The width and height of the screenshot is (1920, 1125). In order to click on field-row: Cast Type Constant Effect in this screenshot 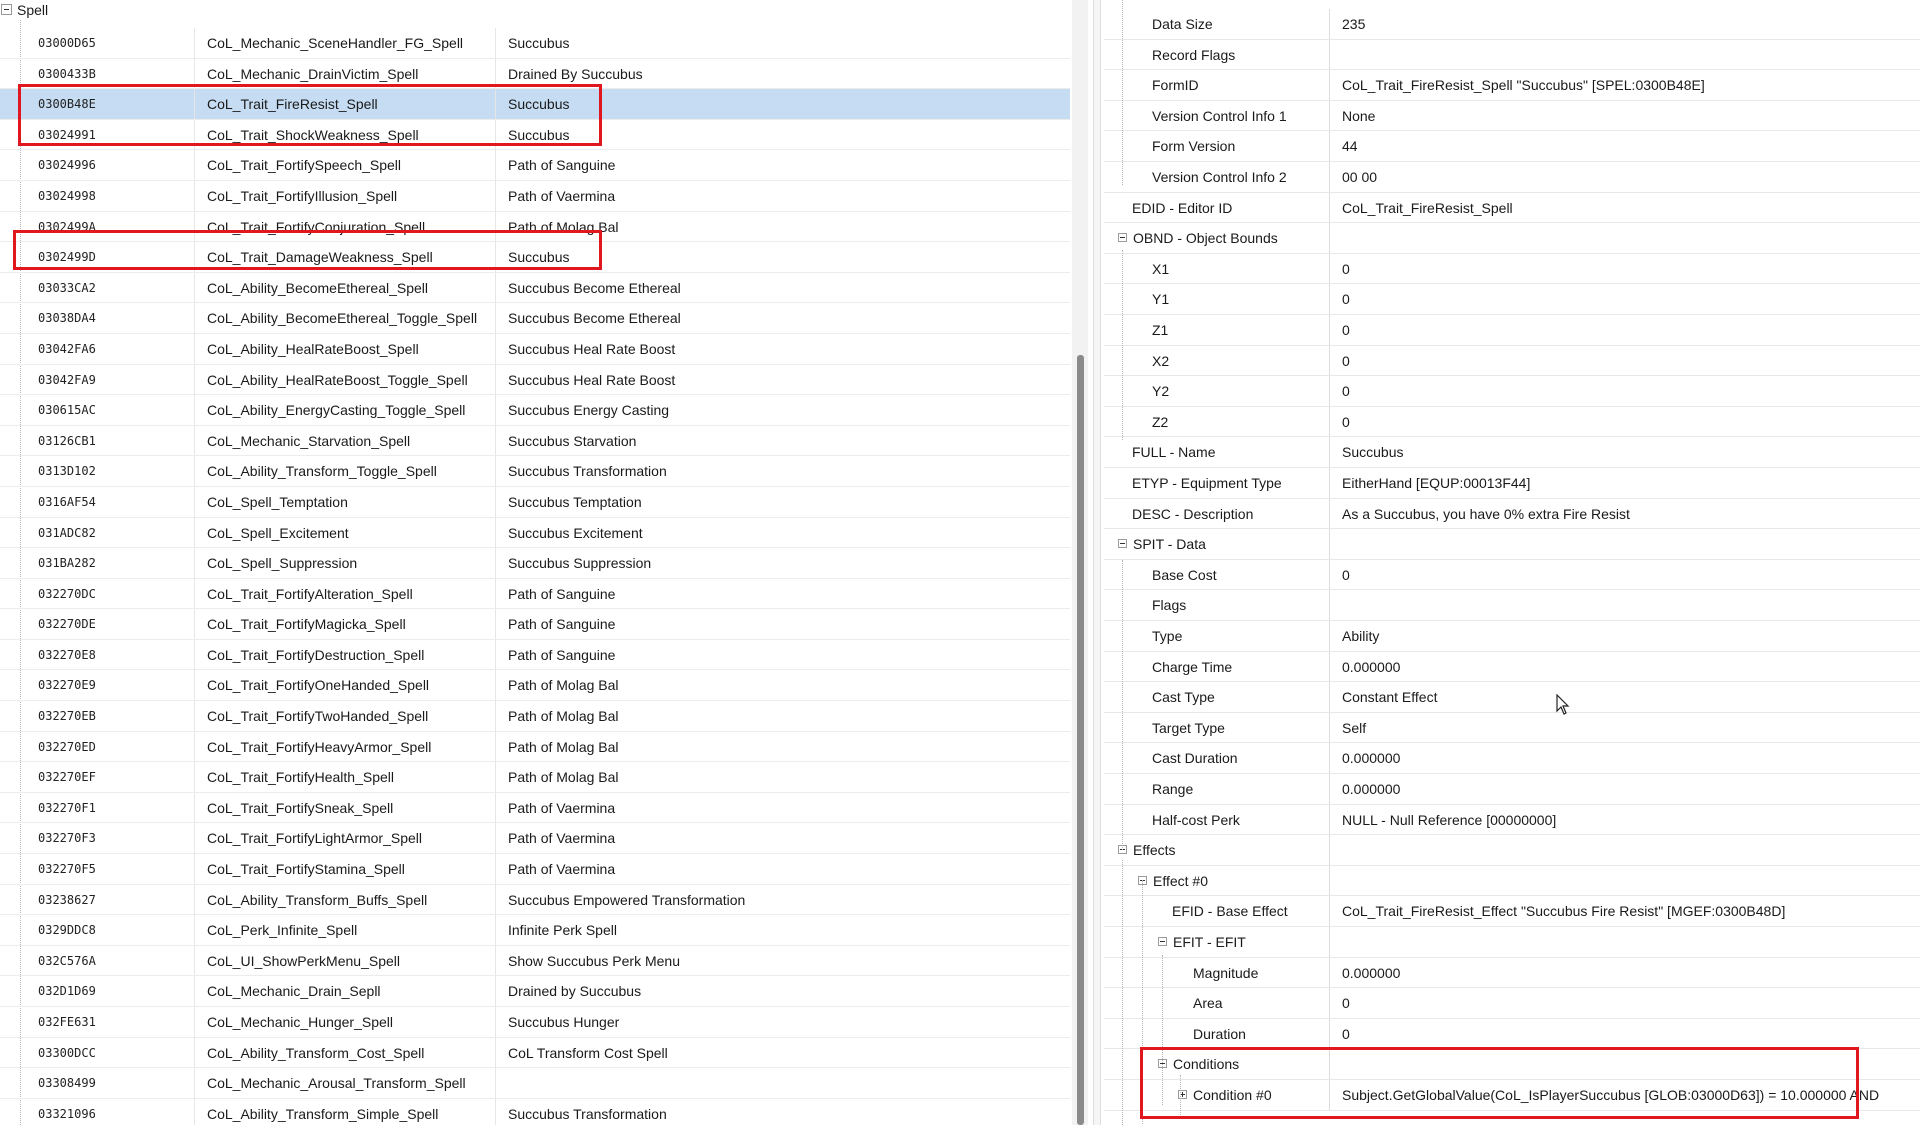, I will do `click(1512, 697)`.